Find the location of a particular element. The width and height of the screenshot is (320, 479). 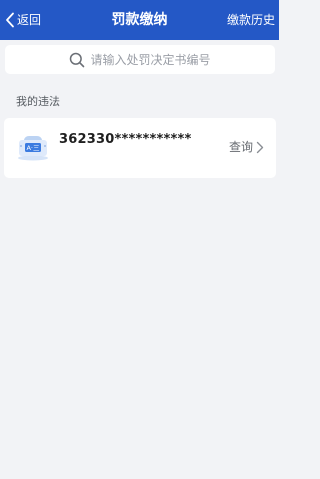

app-header: 返回 罚款缴纳 缴款历史 is located at coordinates (139, 20).